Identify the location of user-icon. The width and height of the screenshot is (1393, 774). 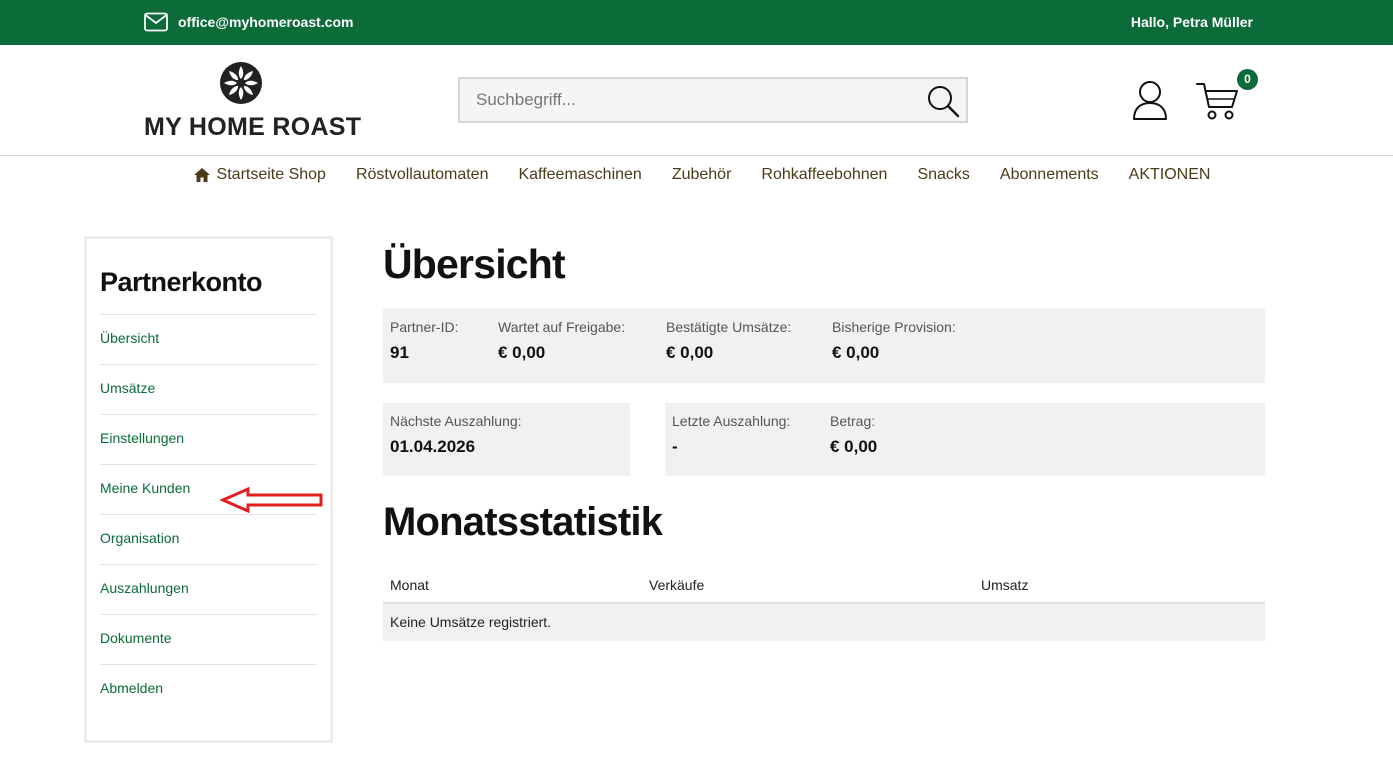
(1150, 100).